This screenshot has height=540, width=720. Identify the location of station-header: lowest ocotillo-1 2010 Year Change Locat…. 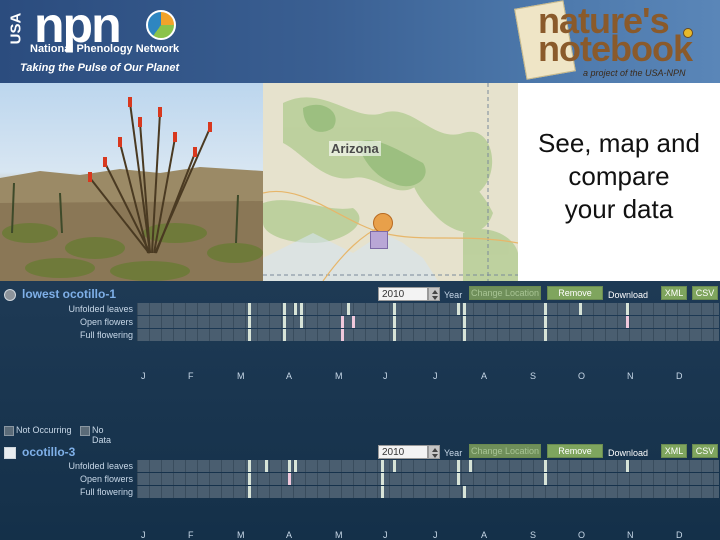
(360, 293).